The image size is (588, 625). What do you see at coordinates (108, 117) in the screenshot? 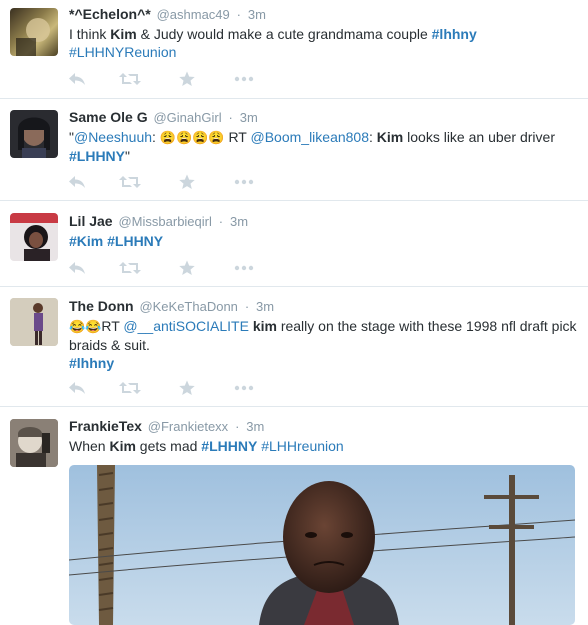
I see `fullname: Same Ole G` at bounding box center [108, 117].